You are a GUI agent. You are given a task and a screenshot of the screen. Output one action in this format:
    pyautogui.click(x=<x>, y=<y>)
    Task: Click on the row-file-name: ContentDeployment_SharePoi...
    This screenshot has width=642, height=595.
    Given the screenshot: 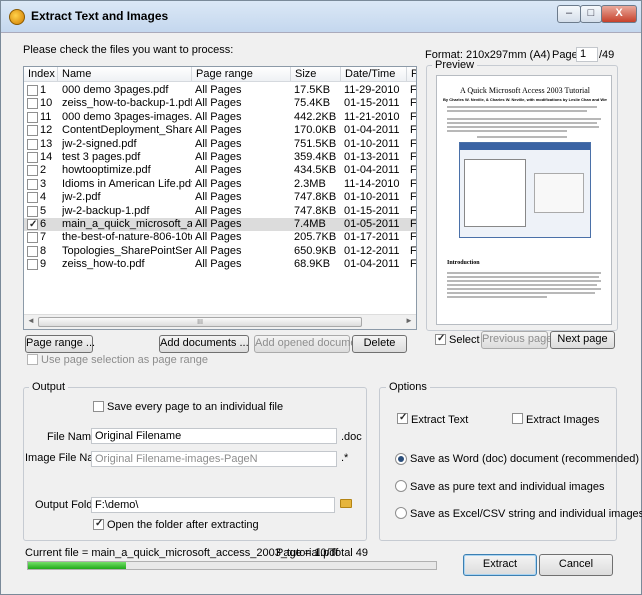 What is the action you would take?
    pyautogui.click(x=127, y=130)
    